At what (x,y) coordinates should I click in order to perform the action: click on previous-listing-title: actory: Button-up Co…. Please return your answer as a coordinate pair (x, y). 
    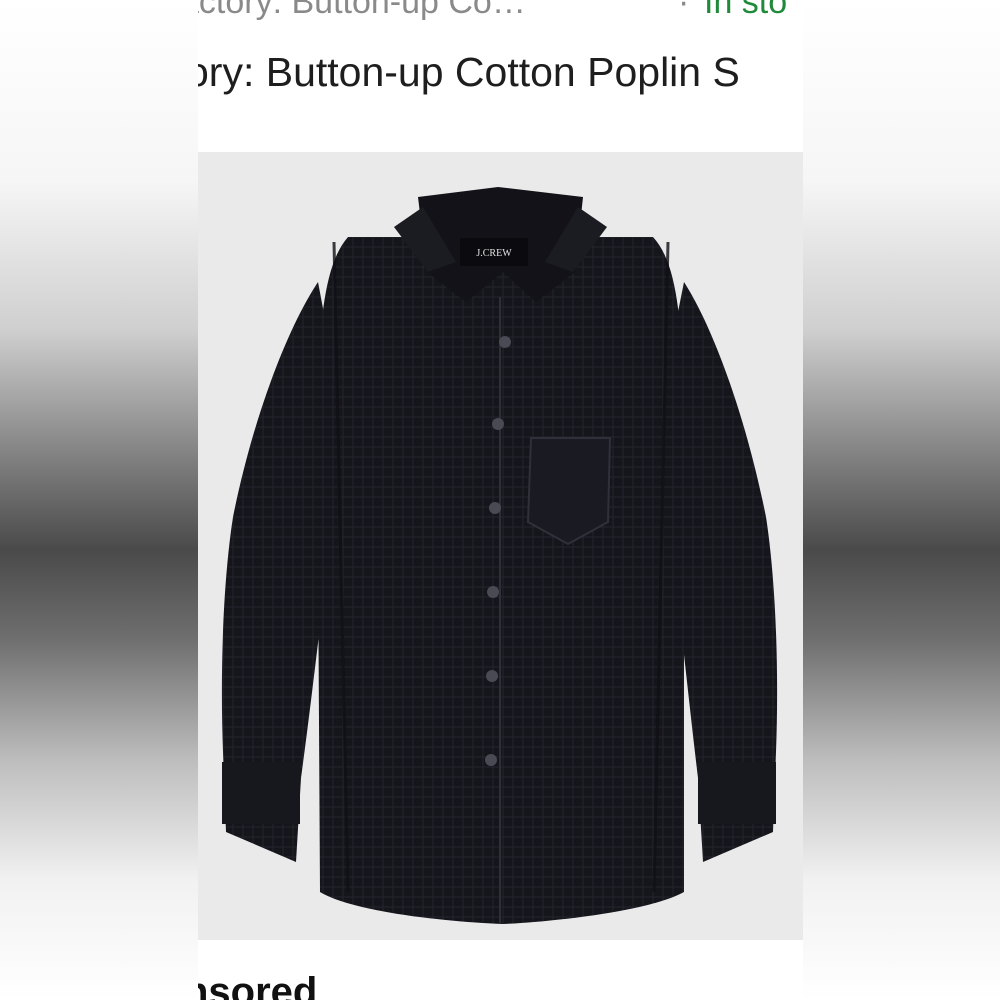
    Looking at the image, I should click on (362, 11).